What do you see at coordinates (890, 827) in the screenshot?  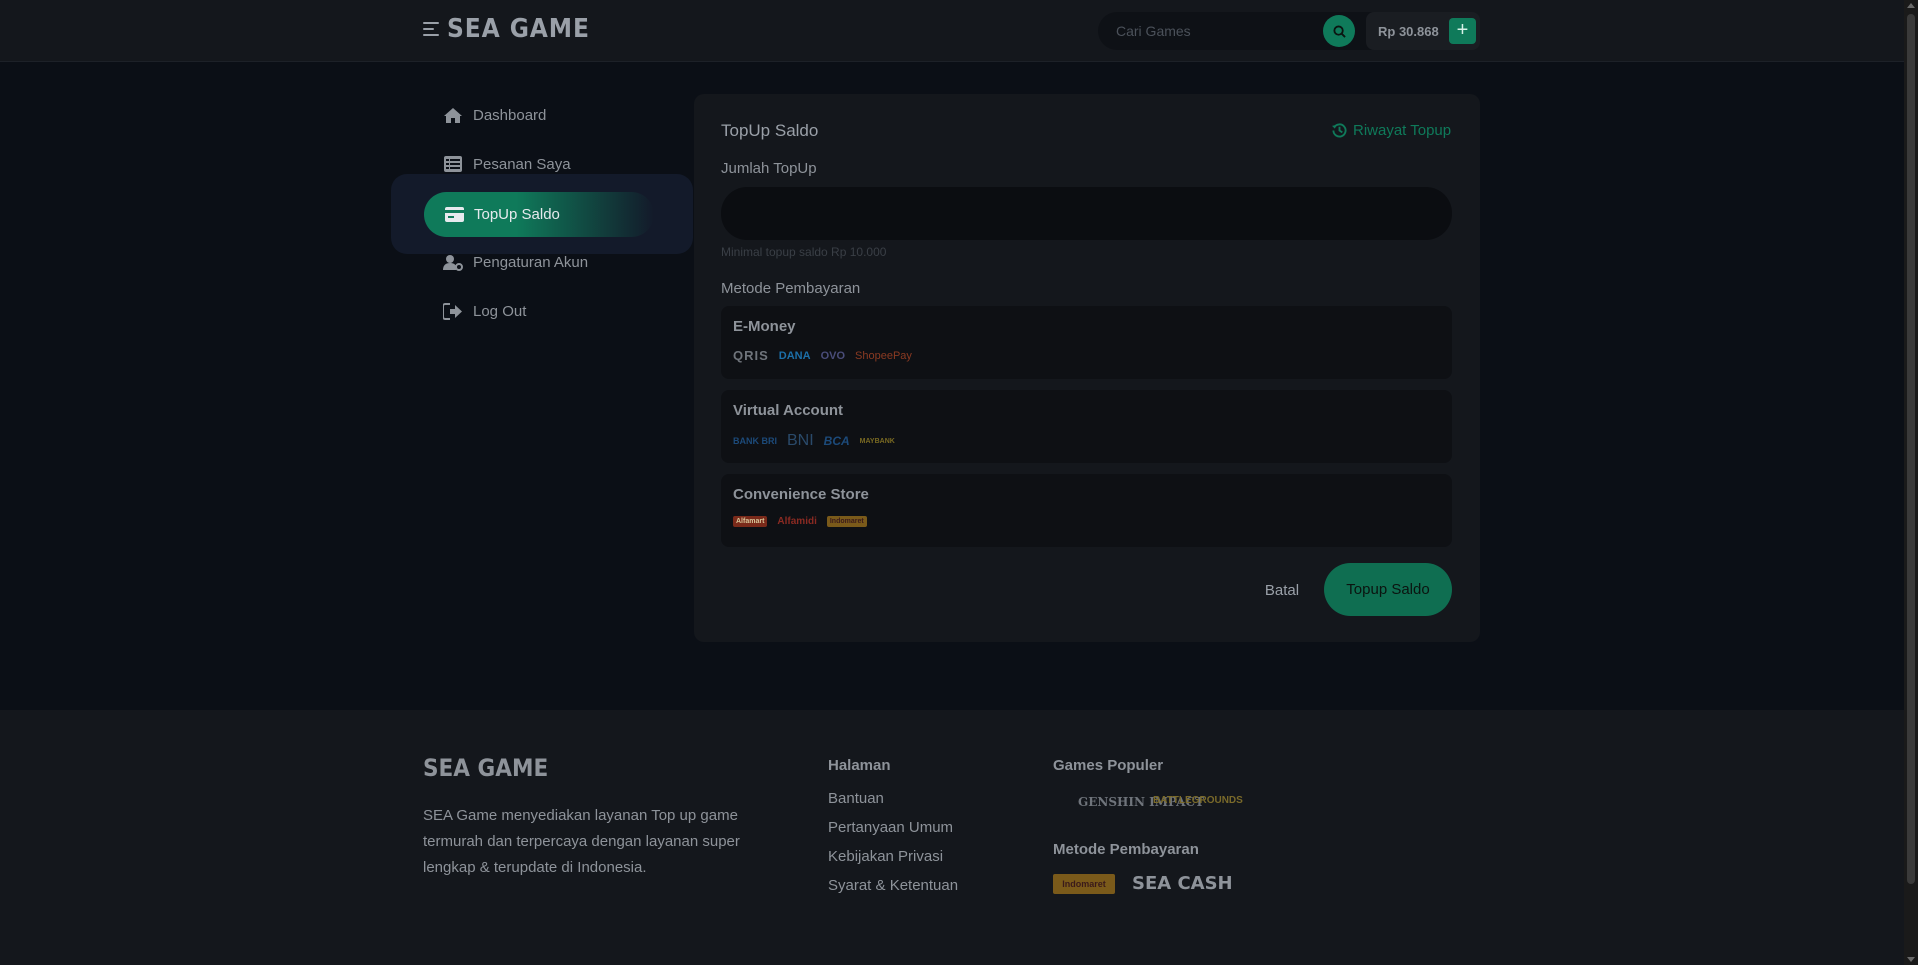 I see `footer-link-faq: Pertanyaan Umum` at bounding box center [890, 827].